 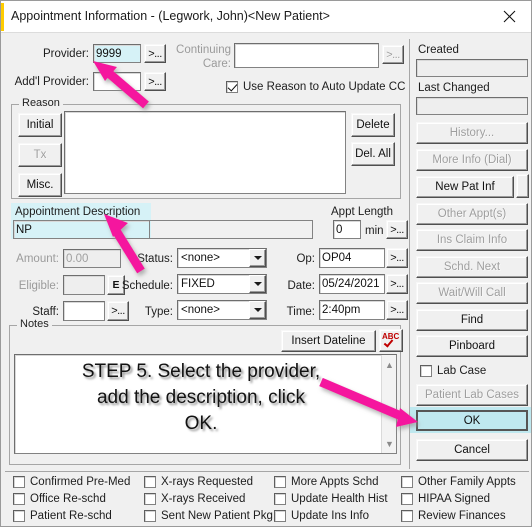 I want to click on checkbox-review-finances: Review Finances, so click(x=453, y=516).